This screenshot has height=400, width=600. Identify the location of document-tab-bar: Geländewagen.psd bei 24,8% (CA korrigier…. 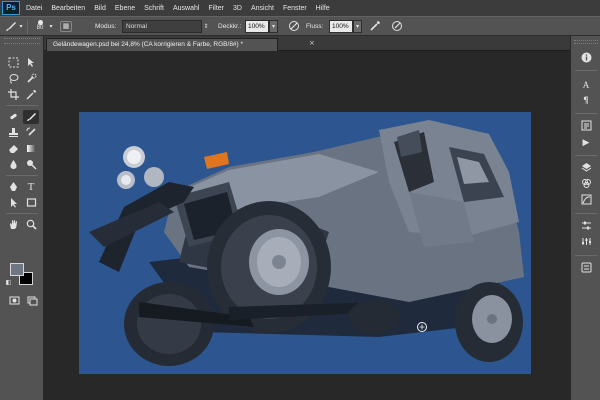
(307, 43).